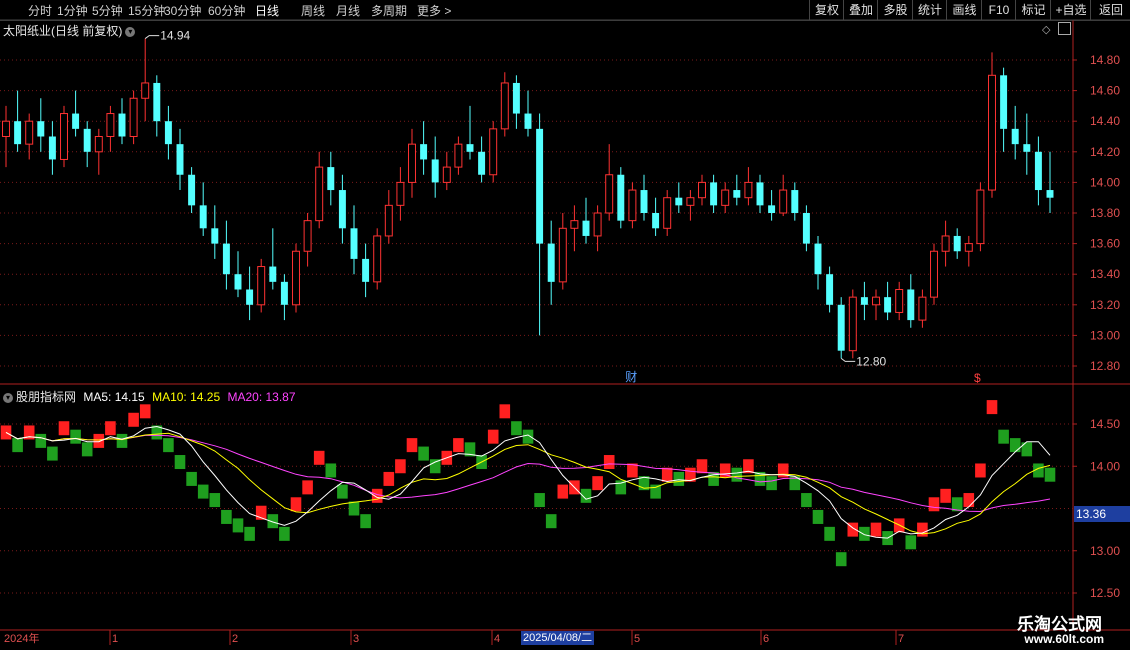 This screenshot has height=650, width=1130. Describe the element at coordinates (63, 31) in the screenshot. I see `stock-title-text: 太阳纸业(日线 前复权)` at that location.